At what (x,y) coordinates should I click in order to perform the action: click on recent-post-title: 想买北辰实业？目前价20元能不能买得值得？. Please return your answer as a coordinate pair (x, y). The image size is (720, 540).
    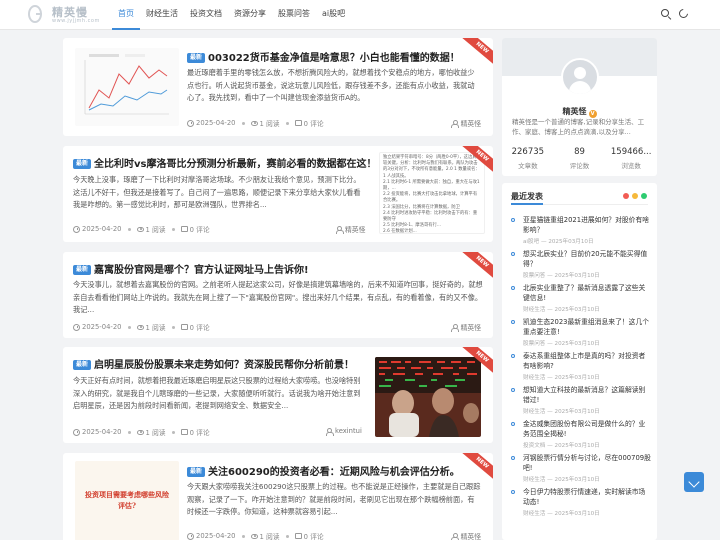
    Looking at the image, I should click on (587, 259).